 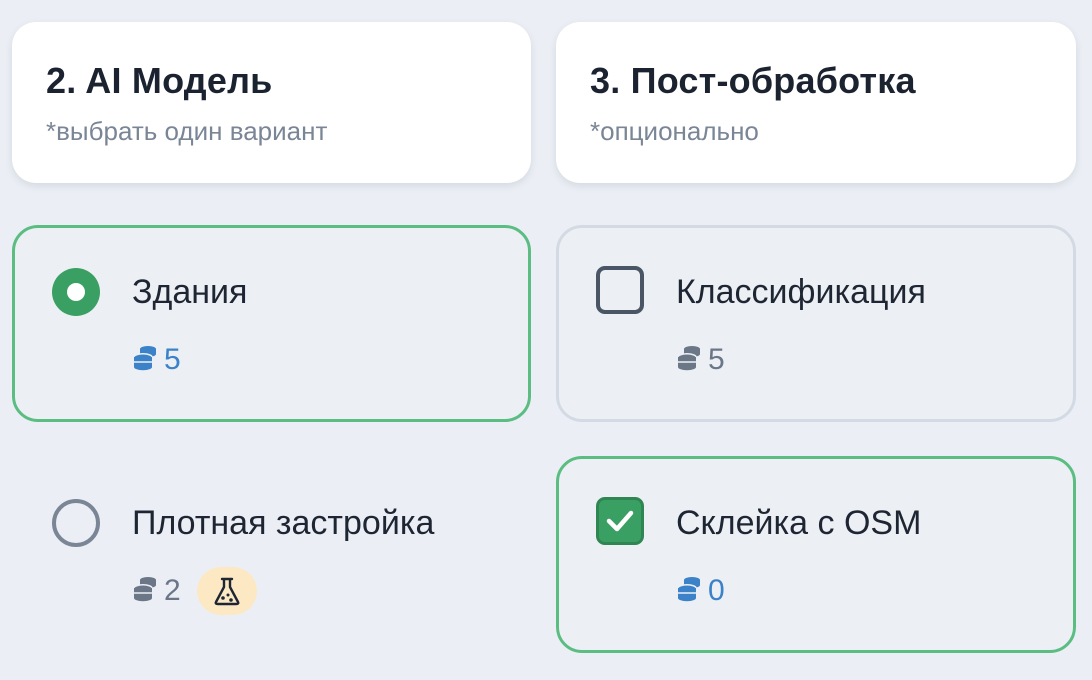 I want to click on model-option-label: Здания, so click(x=190, y=292).